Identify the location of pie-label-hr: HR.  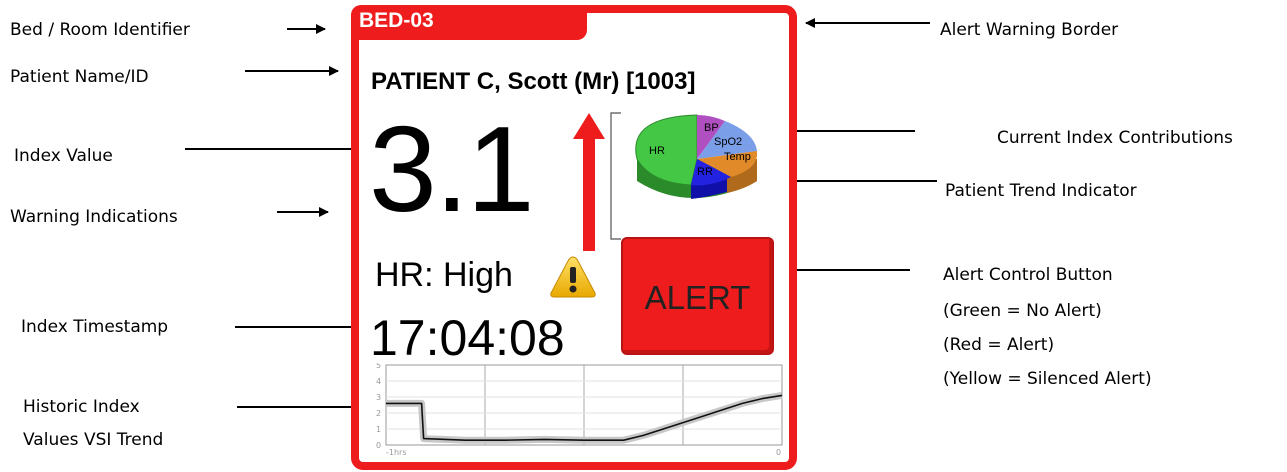
(657, 151).